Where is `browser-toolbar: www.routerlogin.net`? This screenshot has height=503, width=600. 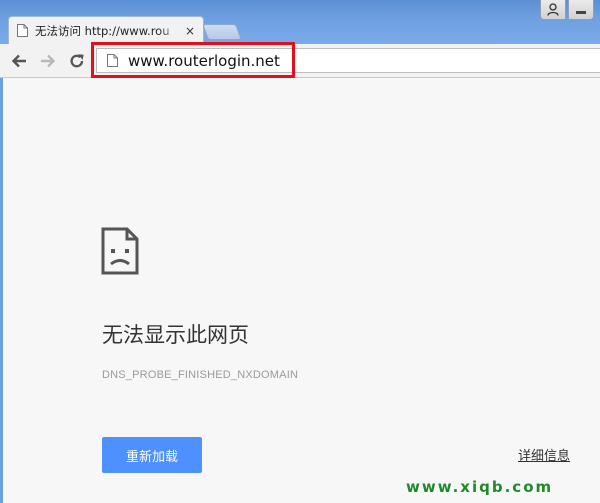
browser-toolbar: www.routerlogin.net is located at coordinates (300, 61).